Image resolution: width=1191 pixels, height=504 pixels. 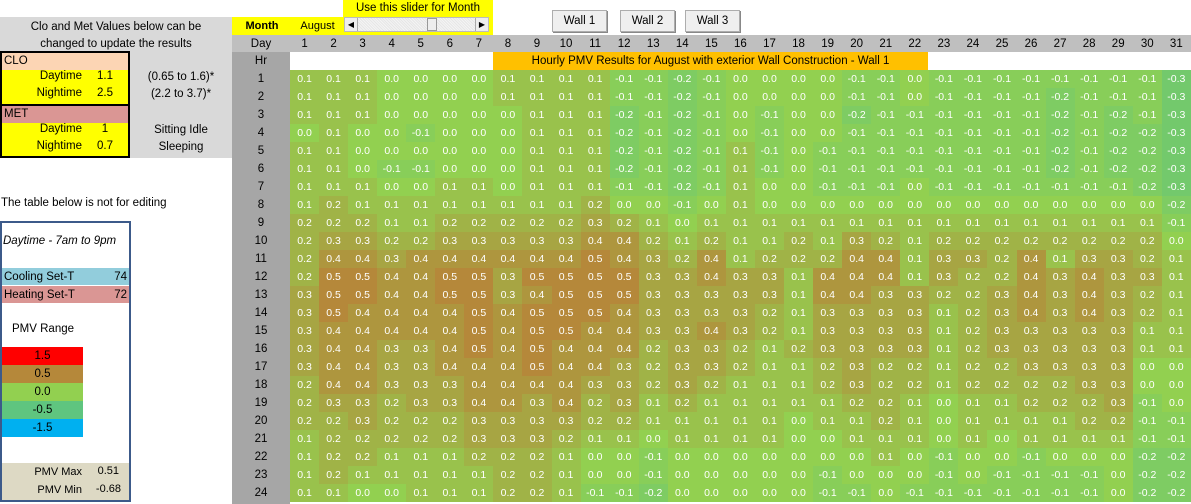 What do you see at coordinates (105, 78) in the screenshot?
I see `clo-daytime-input: 1.1` at bounding box center [105, 78].